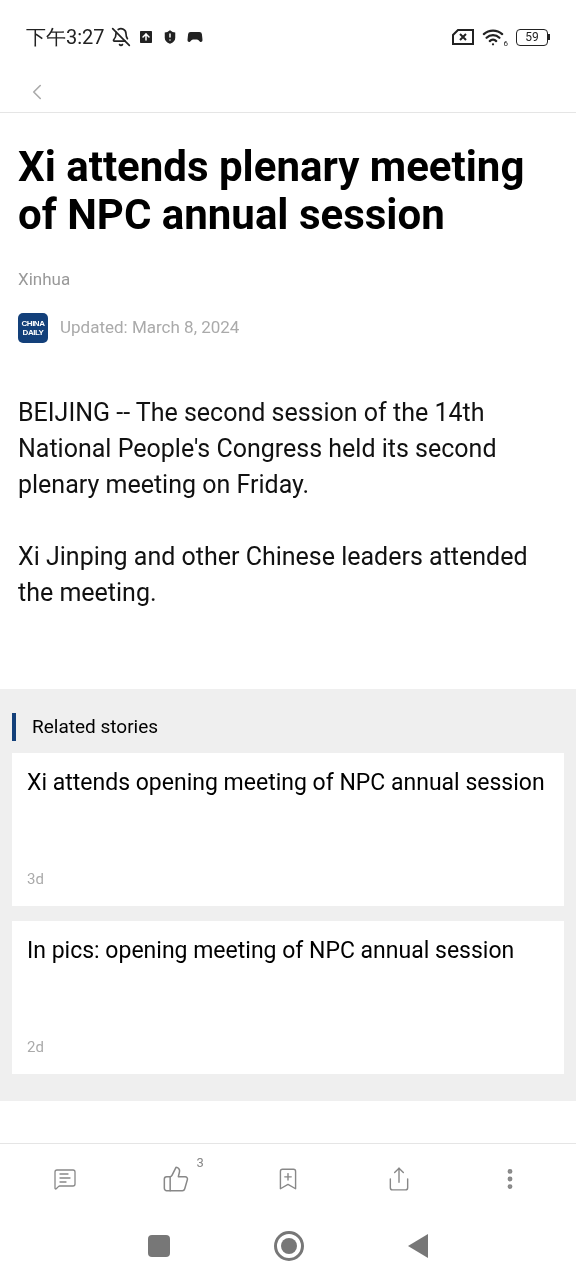 The width and height of the screenshot is (576, 1280). What do you see at coordinates (418, 1246) in the screenshot?
I see `back-nav-button` at bounding box center [418, 1246].